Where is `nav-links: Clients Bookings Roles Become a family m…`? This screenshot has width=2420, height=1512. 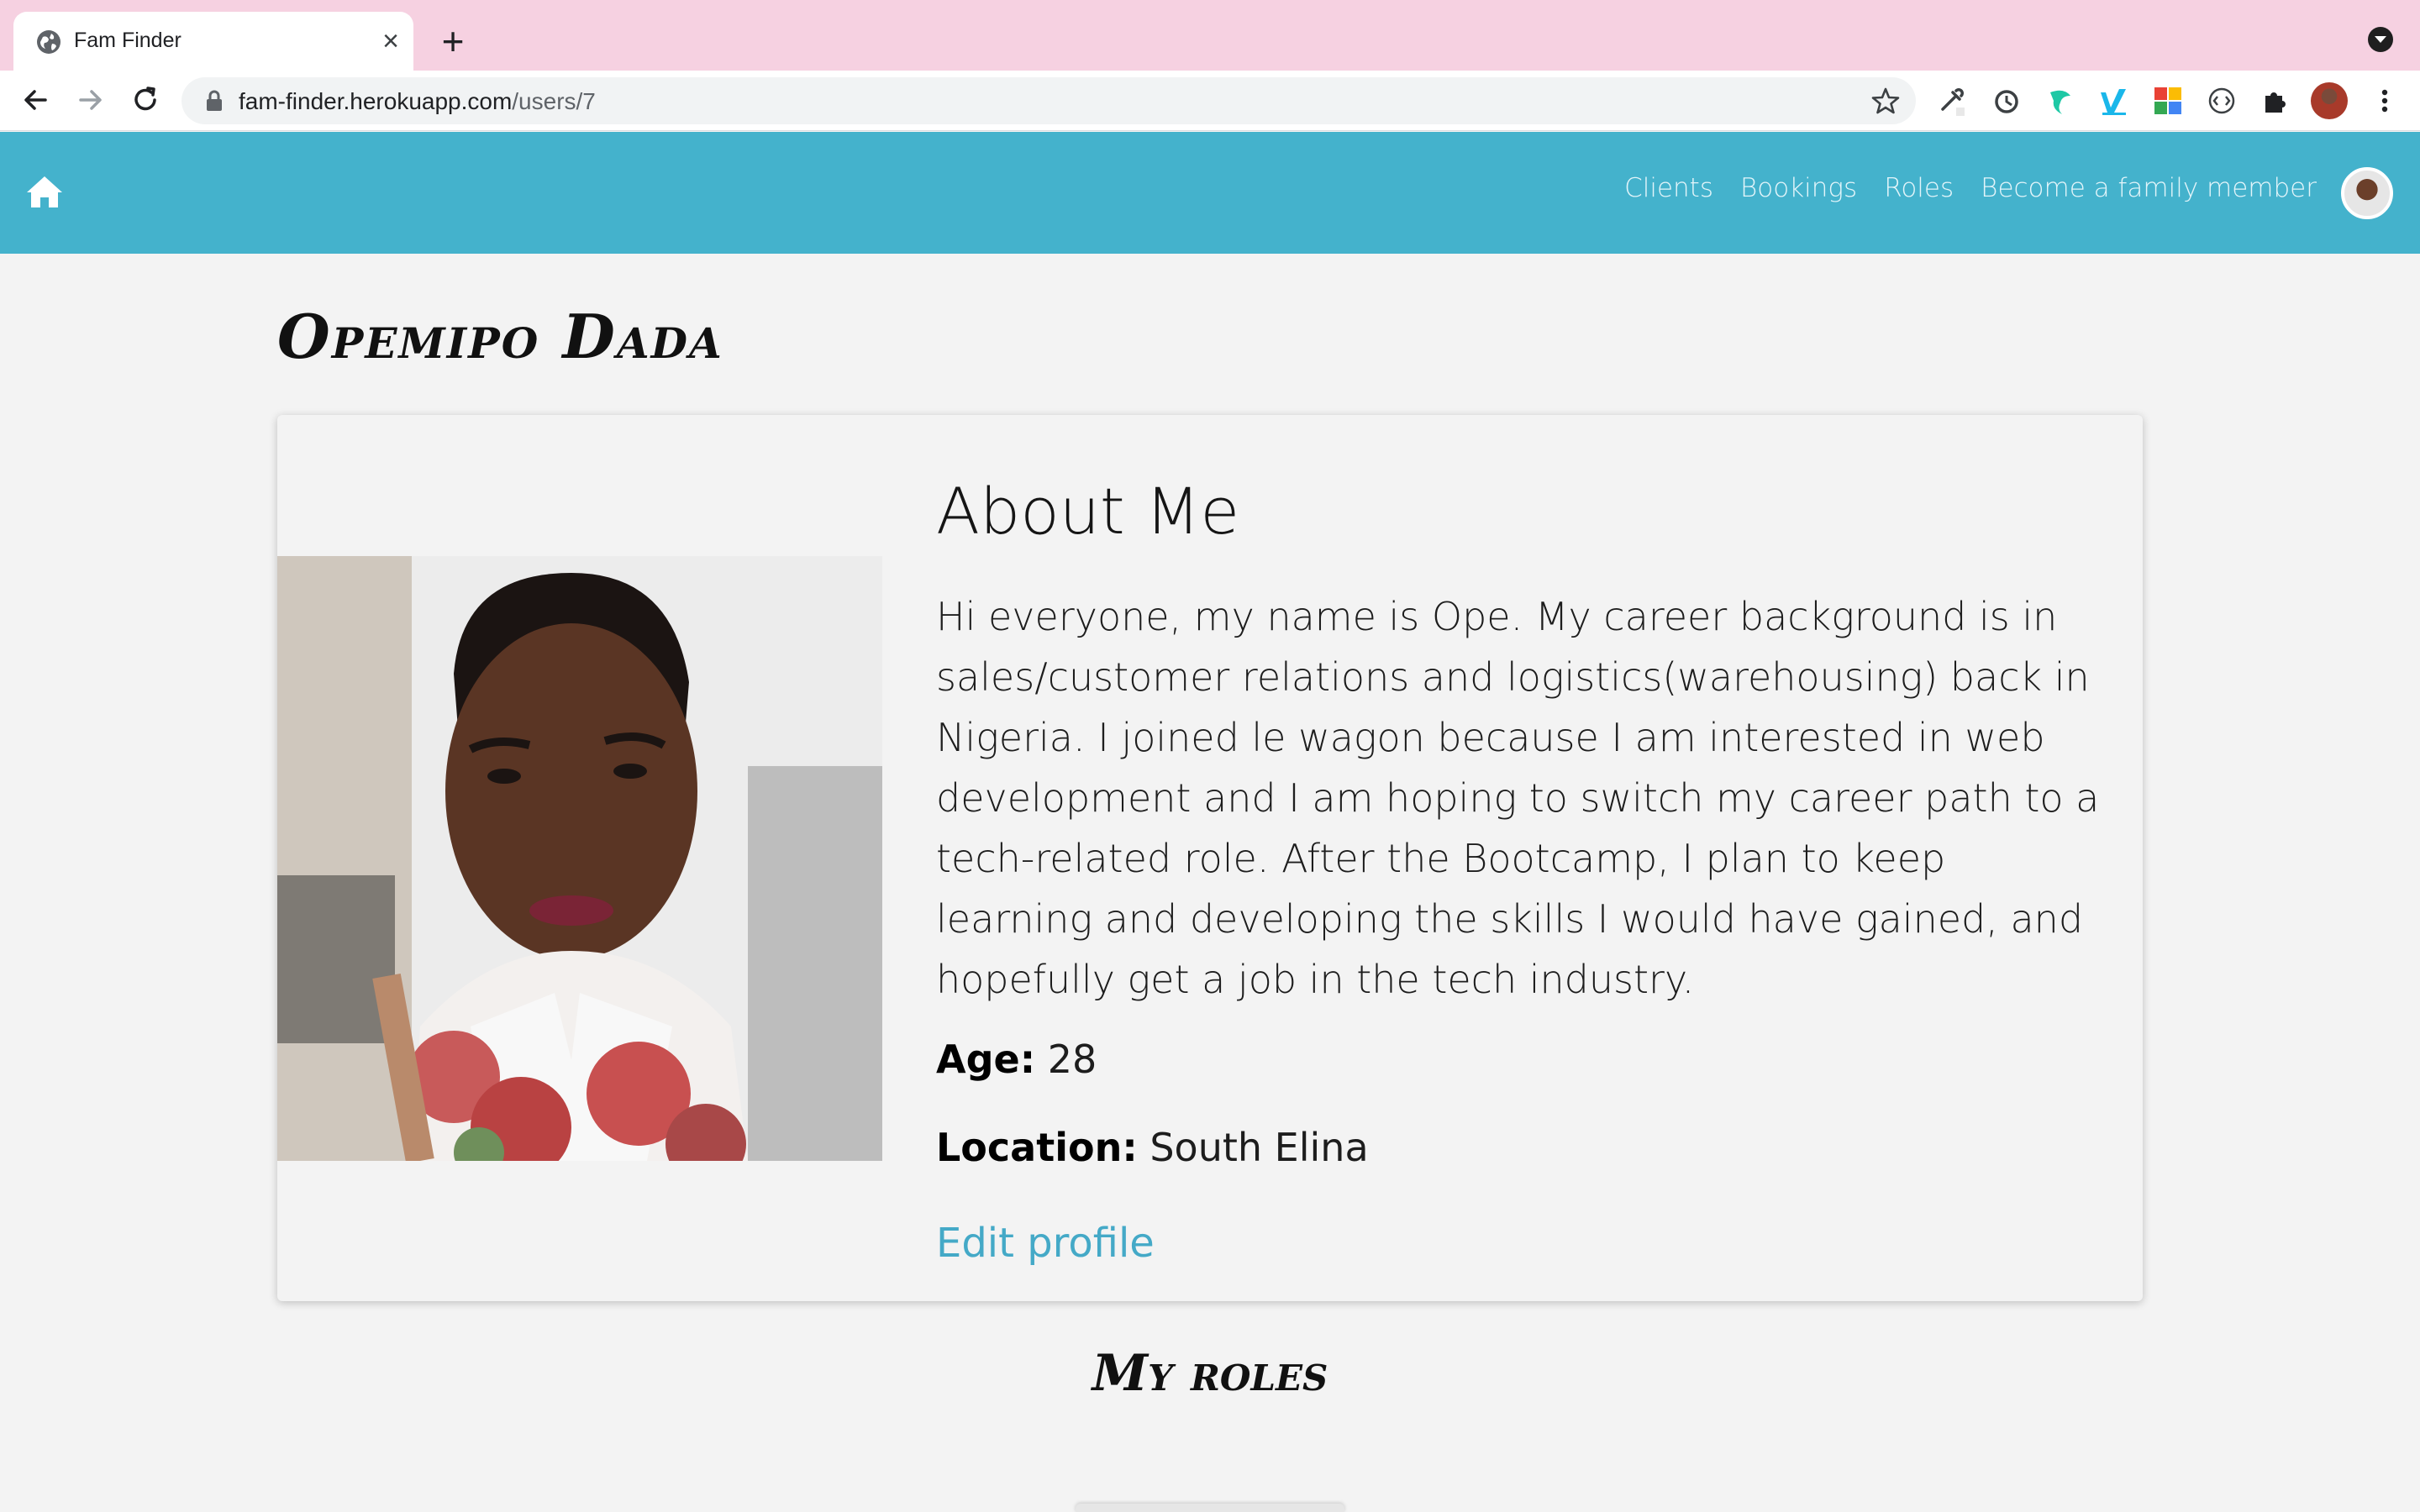
nav-links: Clients Bookings Roles Become a family m… is located at coordinates (1971, 188).